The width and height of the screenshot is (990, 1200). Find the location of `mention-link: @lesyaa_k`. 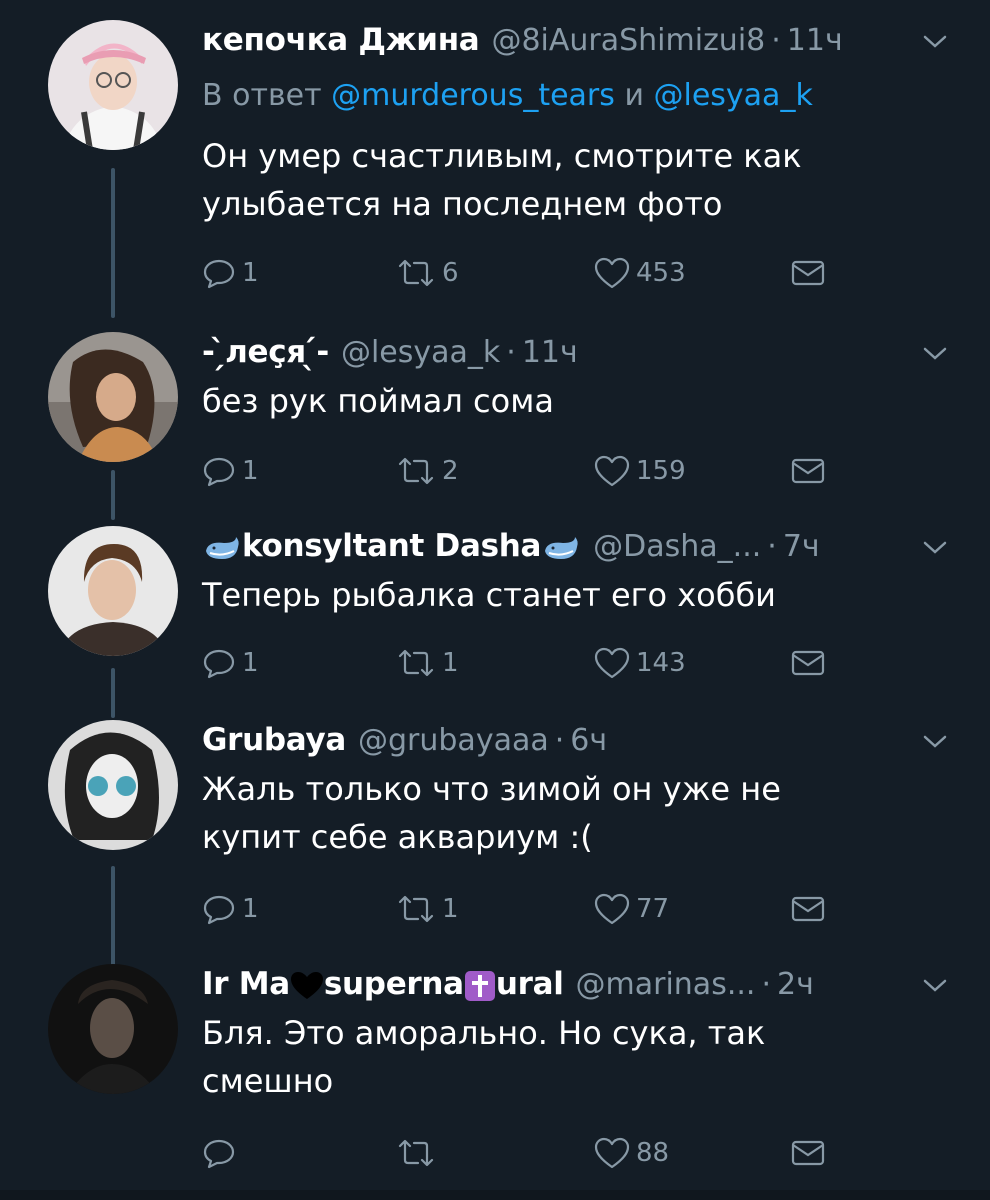

mention-link: @lesyaa_k is located at coordinates (733, 95).